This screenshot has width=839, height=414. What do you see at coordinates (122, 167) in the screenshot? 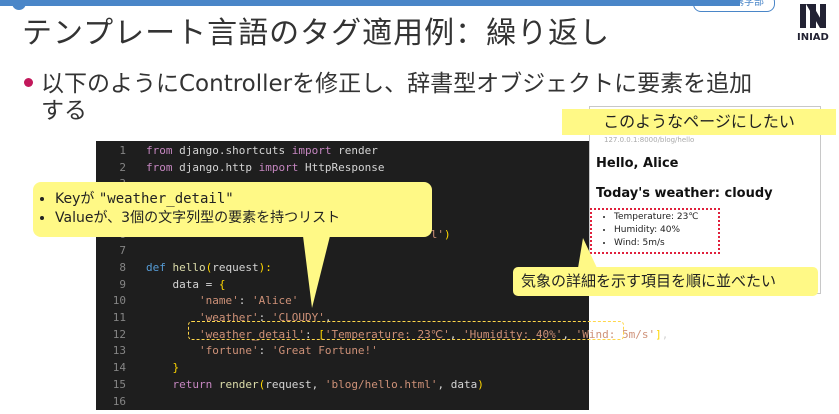
I see `line-number: 2` at bounding box center [122, 167].